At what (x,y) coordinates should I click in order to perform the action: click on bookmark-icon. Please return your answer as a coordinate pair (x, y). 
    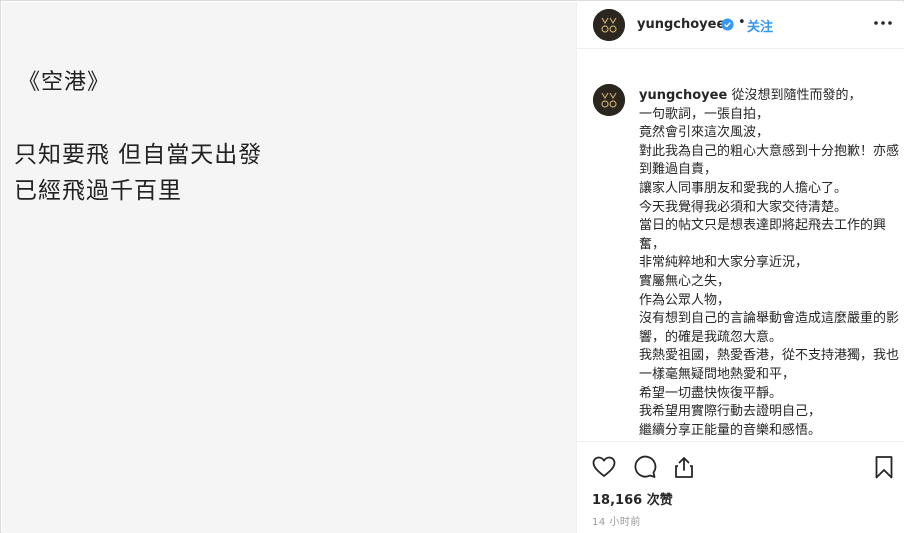
    Looking at the image, I should click on (884, 467).